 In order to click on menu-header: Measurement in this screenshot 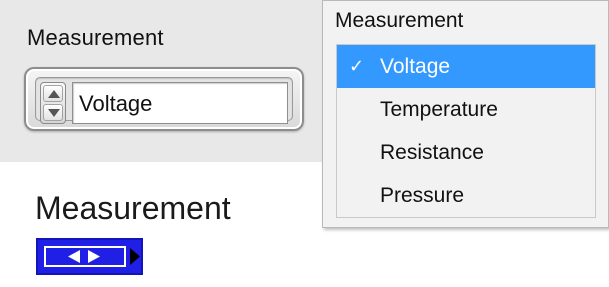, I will do `click(399, 20)`.